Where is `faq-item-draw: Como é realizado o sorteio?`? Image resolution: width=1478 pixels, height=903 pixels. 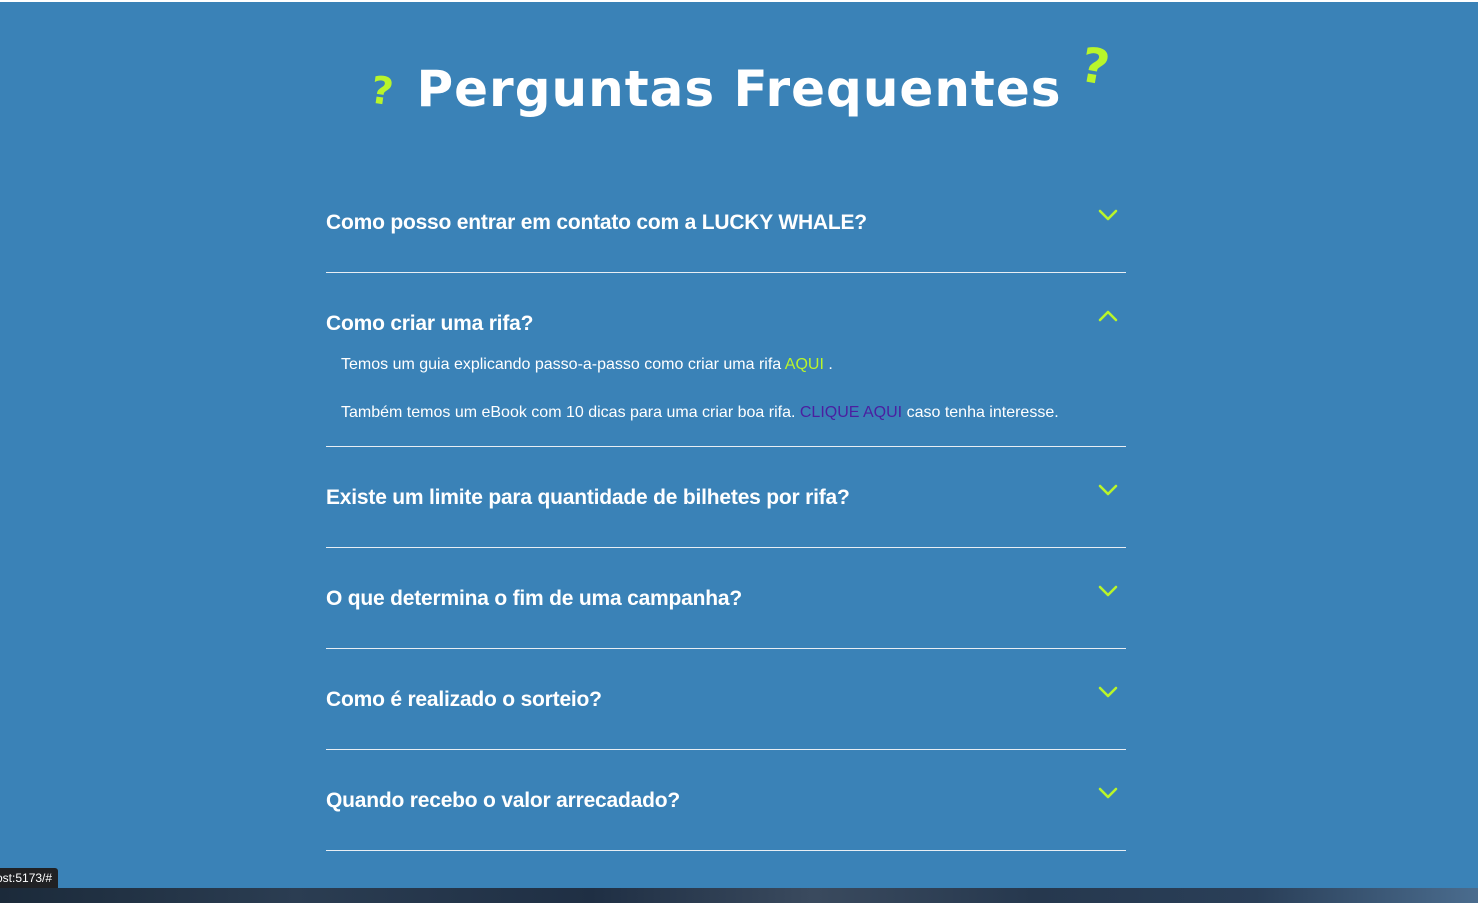
faq-item-draw: Como é realizado o sorteio? is located at coordinates (726, 699).